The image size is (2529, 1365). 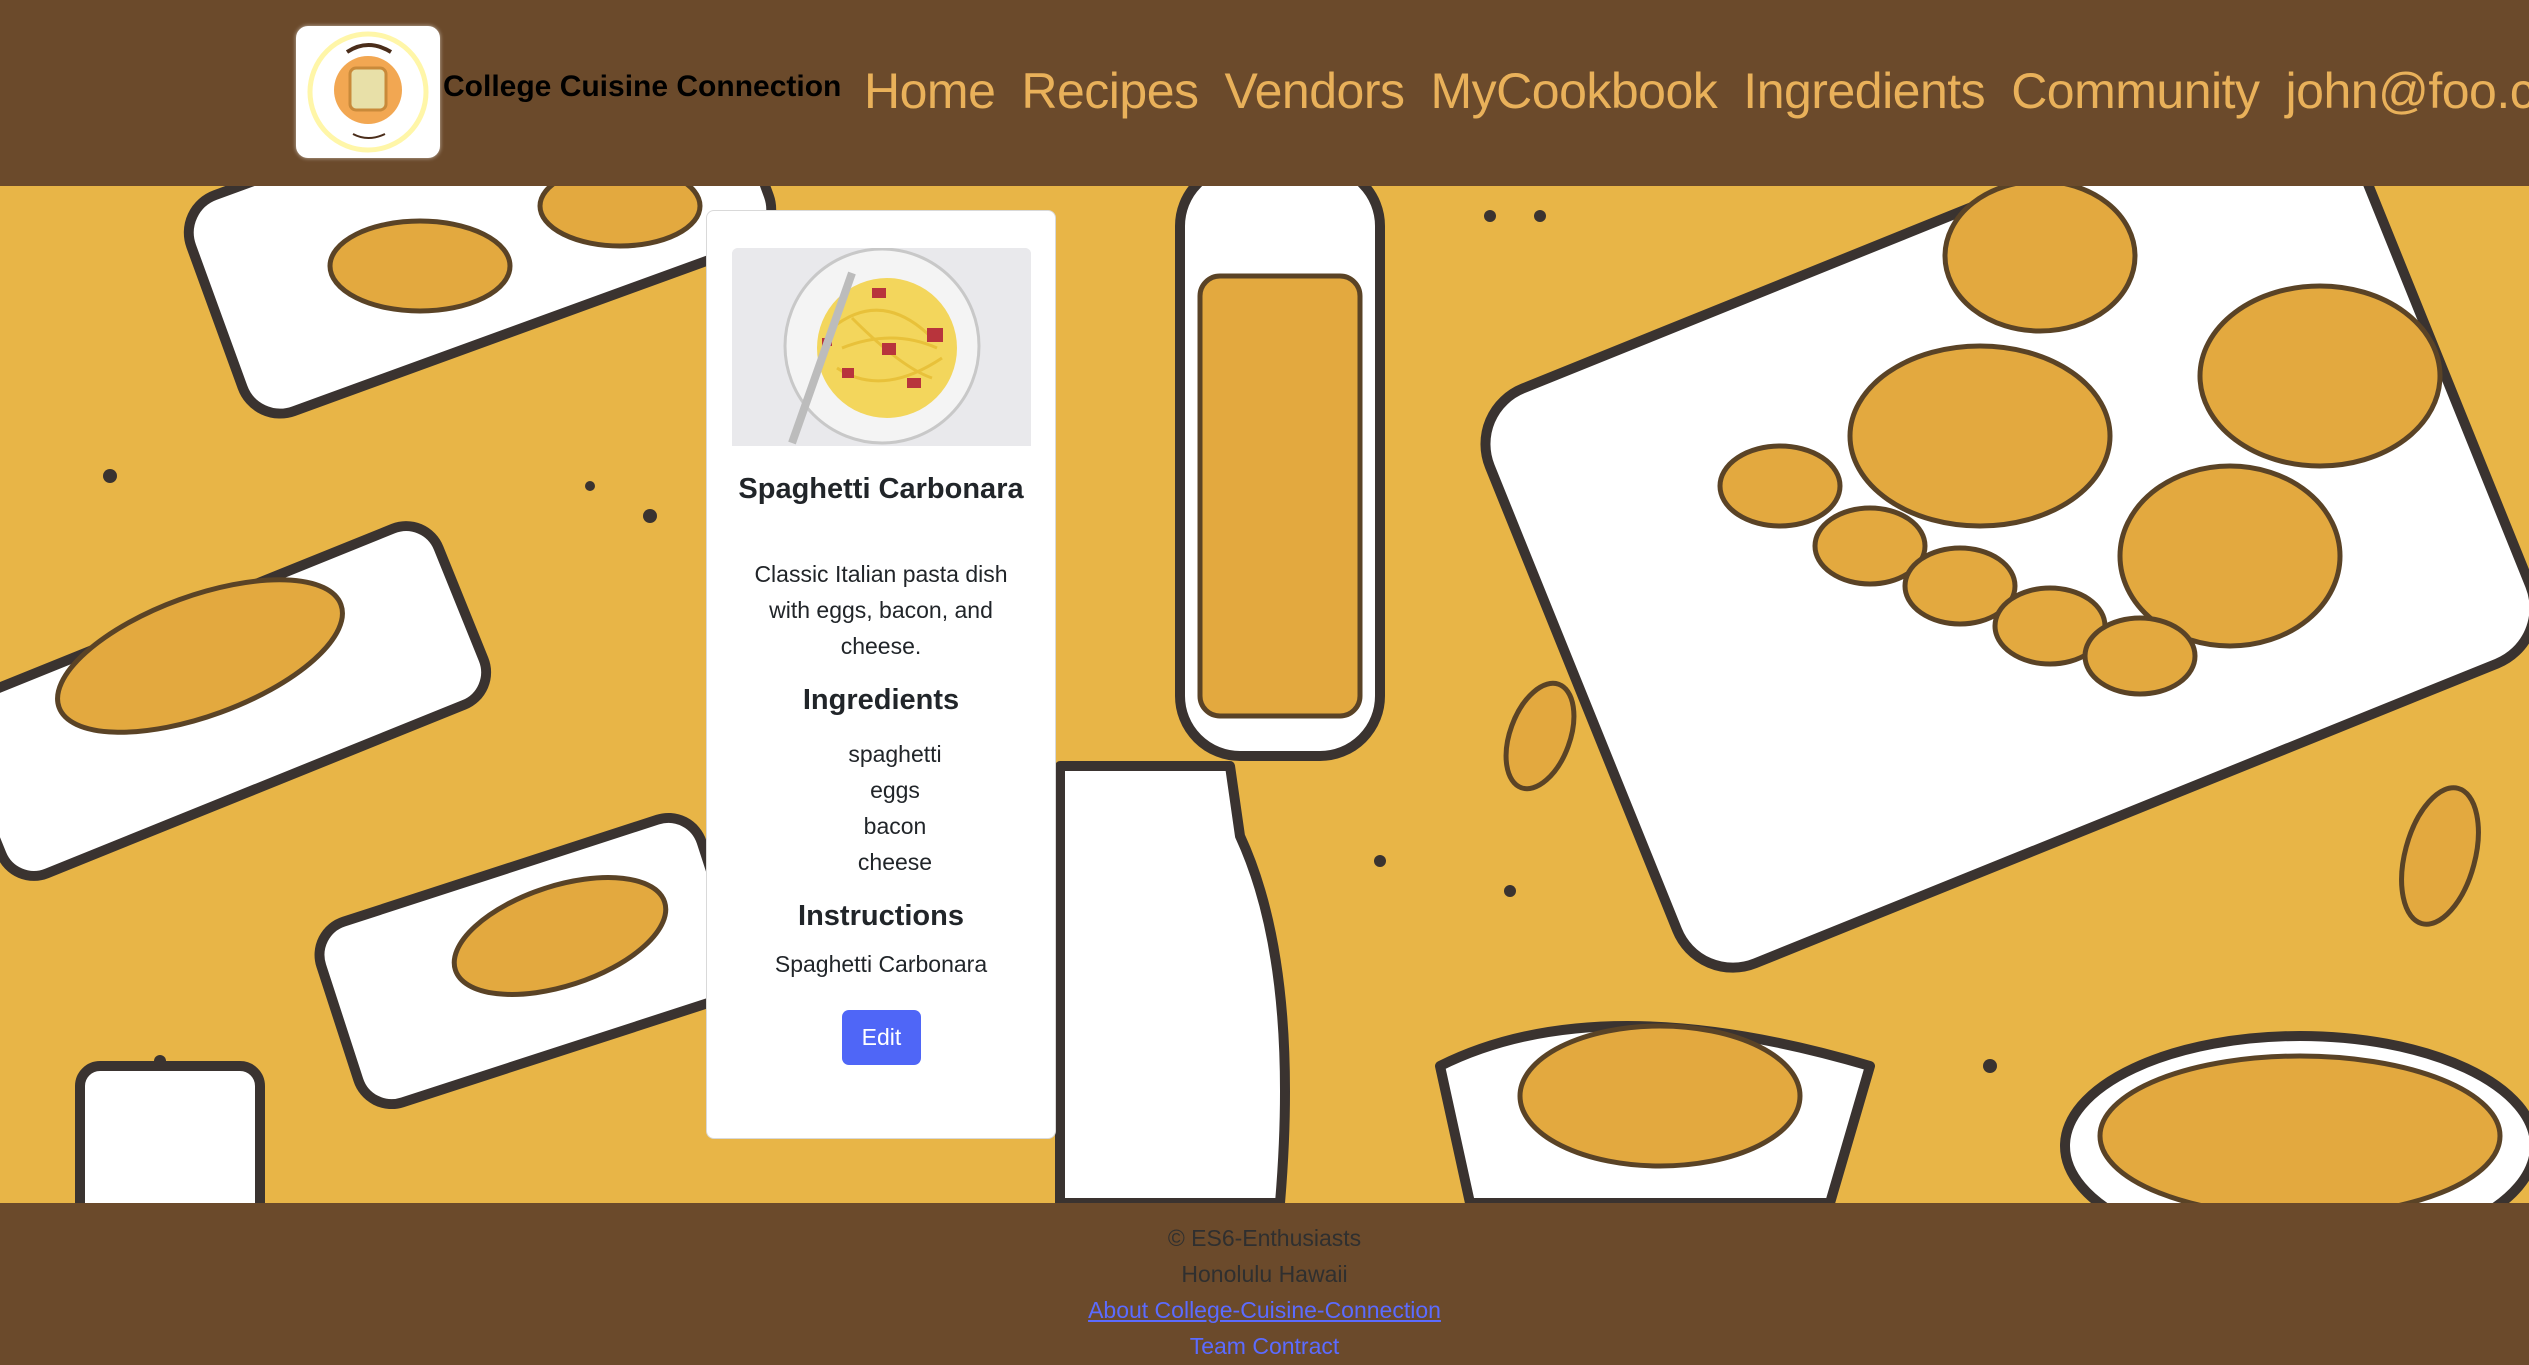 I want to click on footer-copyright: © ES6-Enthusiasts, so click(x=1264, y=1238).